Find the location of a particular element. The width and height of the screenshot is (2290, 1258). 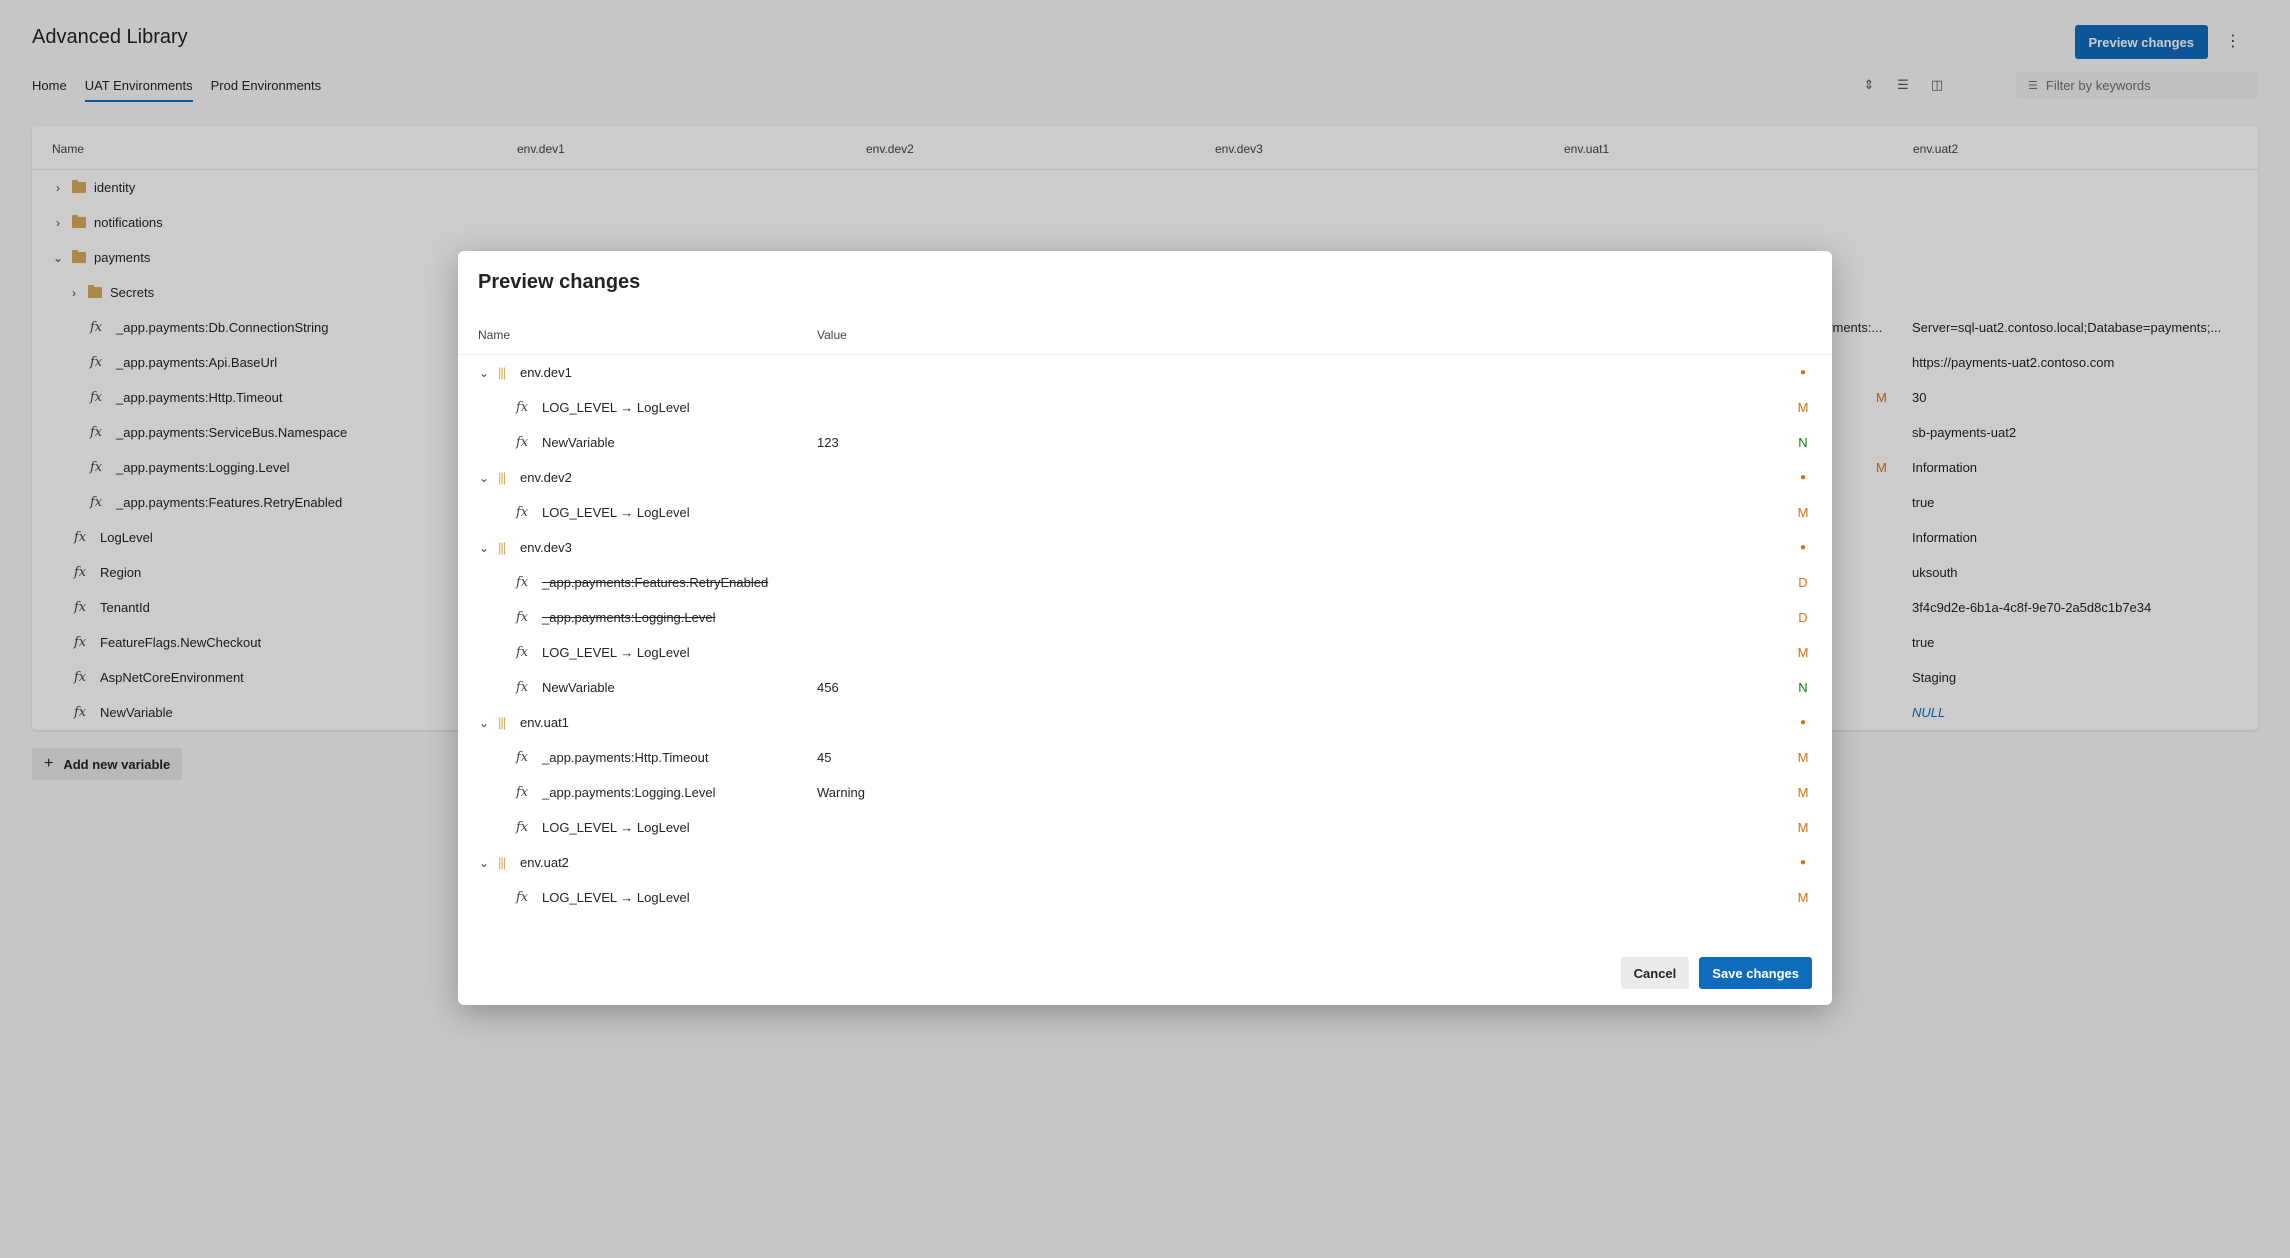

env-group-row: ⌄ ||| env.uat2 ● is located at coordinates (1145, 862).